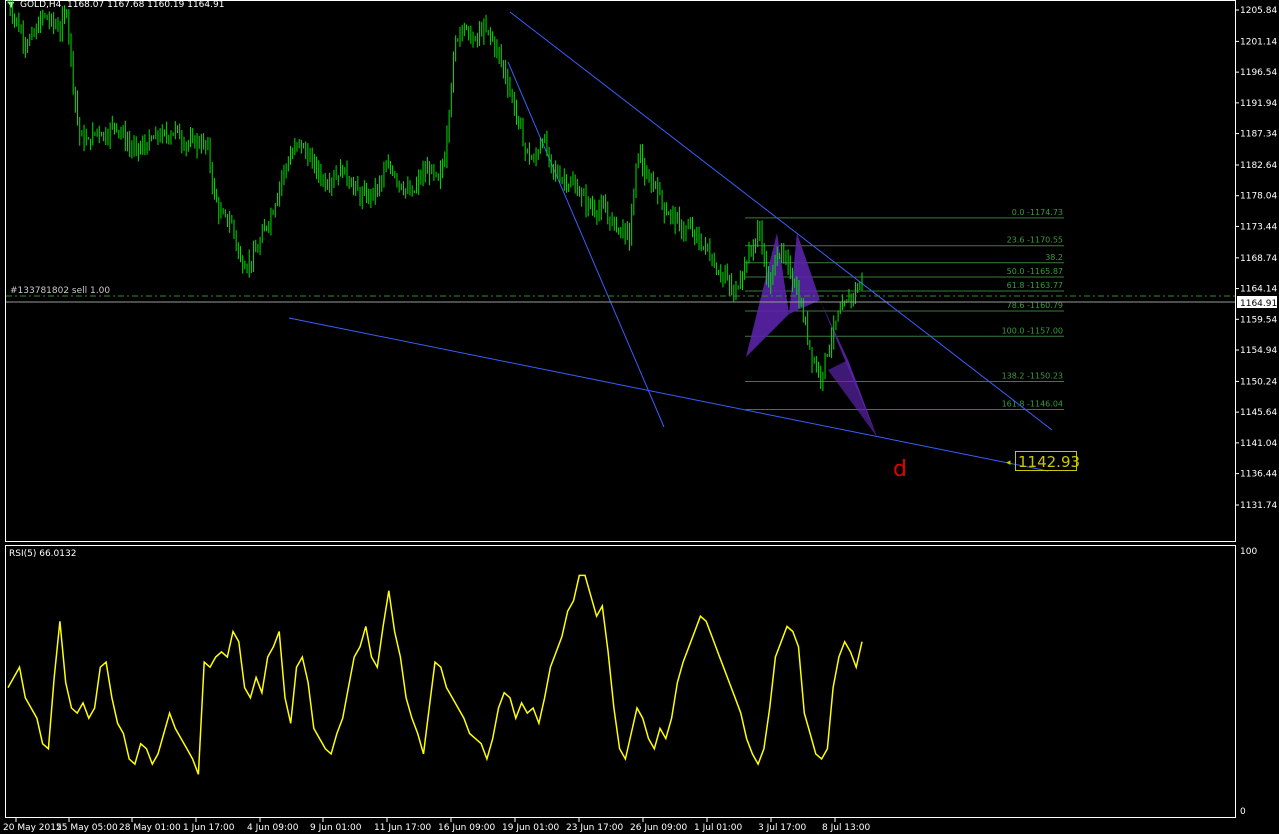  I want to click on pattern-d-leg, so click(852, 398).